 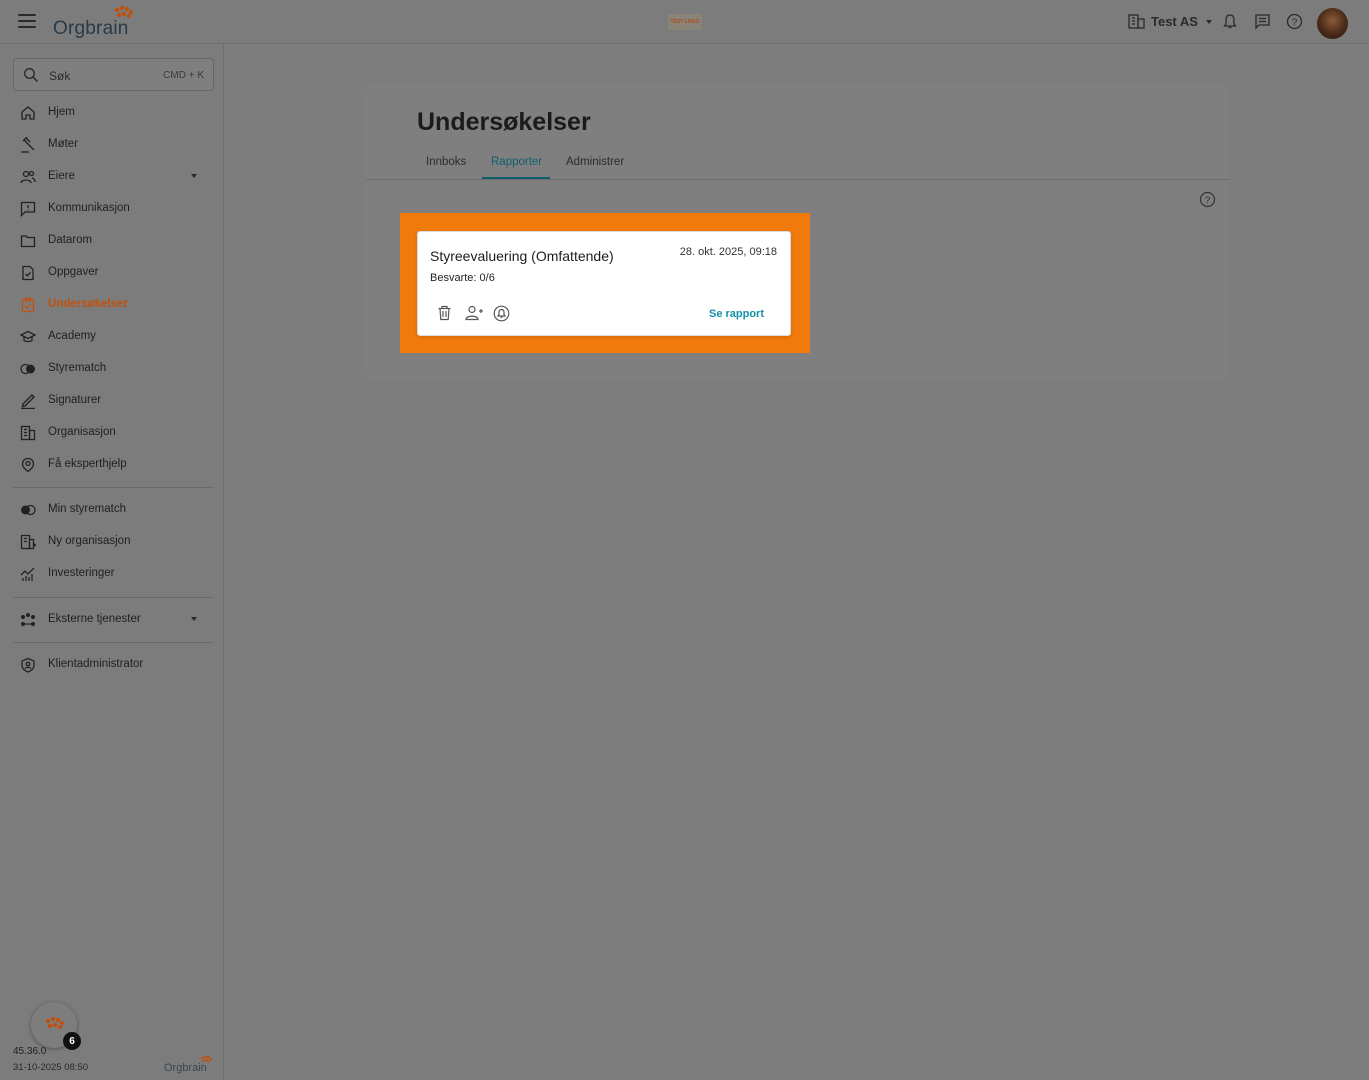 What do you see at coordinates (28, 542) in the screenshot?
I see `building-add-icon` at bounding box center [28, 542].